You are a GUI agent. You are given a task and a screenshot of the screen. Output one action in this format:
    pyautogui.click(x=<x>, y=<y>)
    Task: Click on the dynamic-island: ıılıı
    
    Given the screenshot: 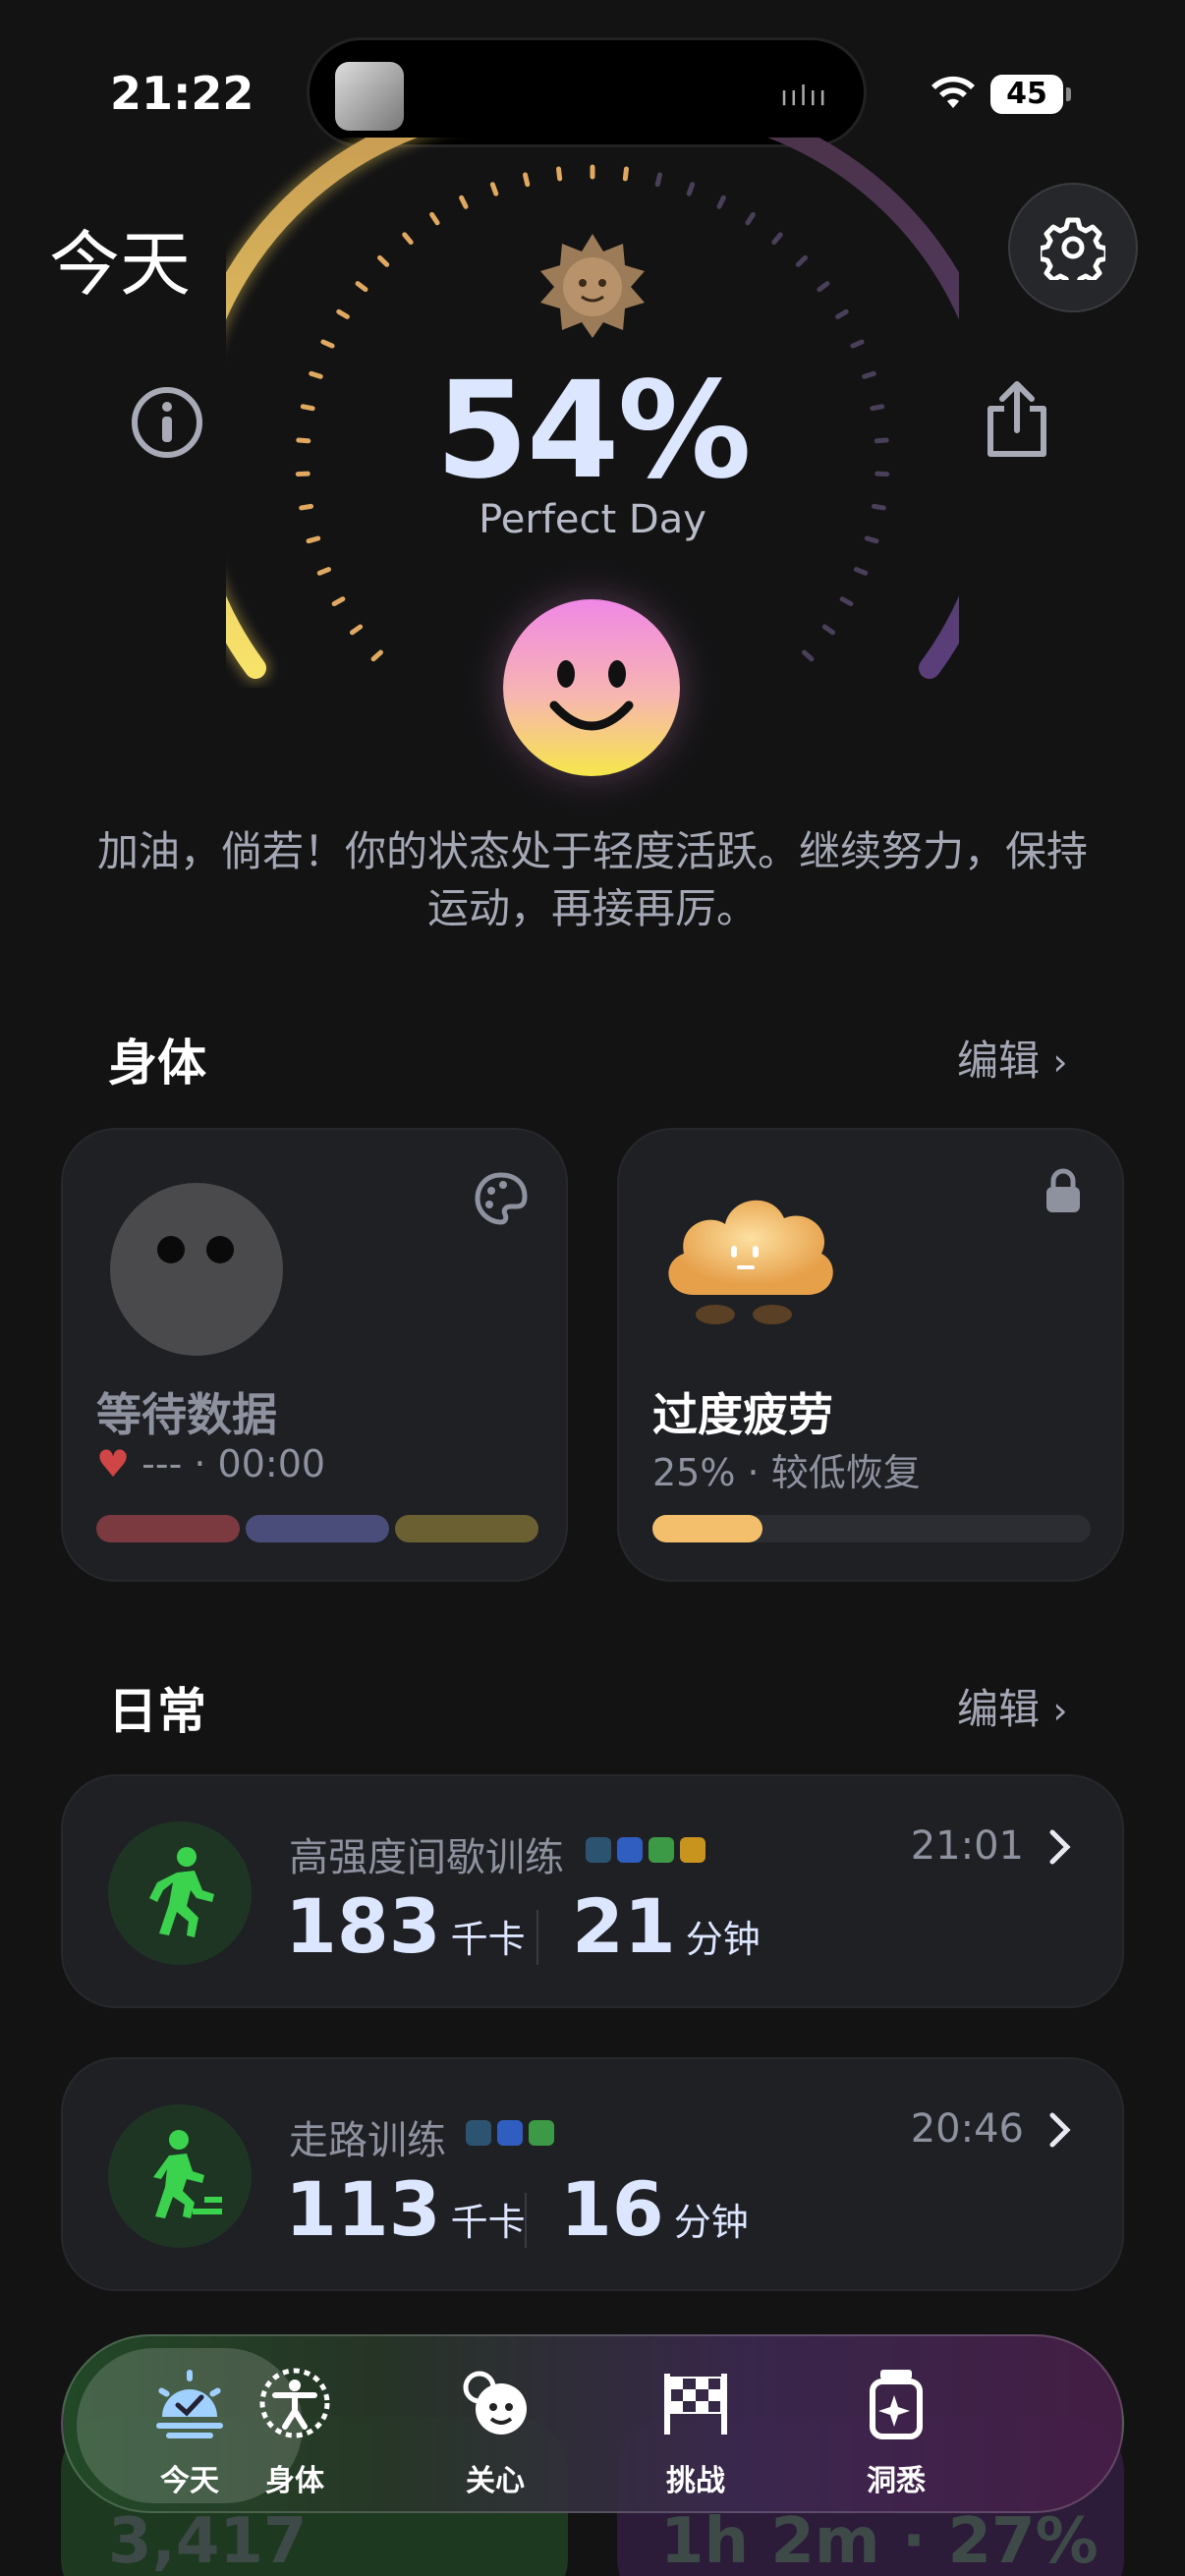 What is the action you would take?
    pyautogui.click(x=587, y=92)
    